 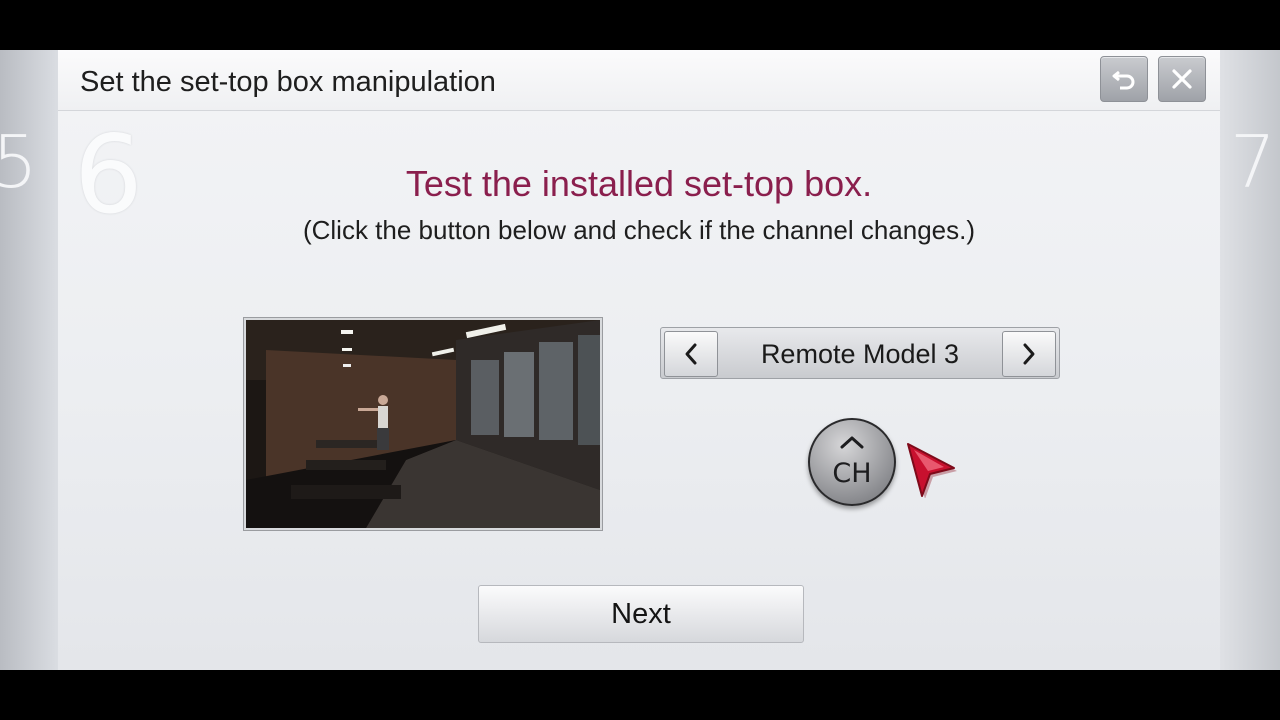 I want to click on close-button, so click(x=1182, y=79).